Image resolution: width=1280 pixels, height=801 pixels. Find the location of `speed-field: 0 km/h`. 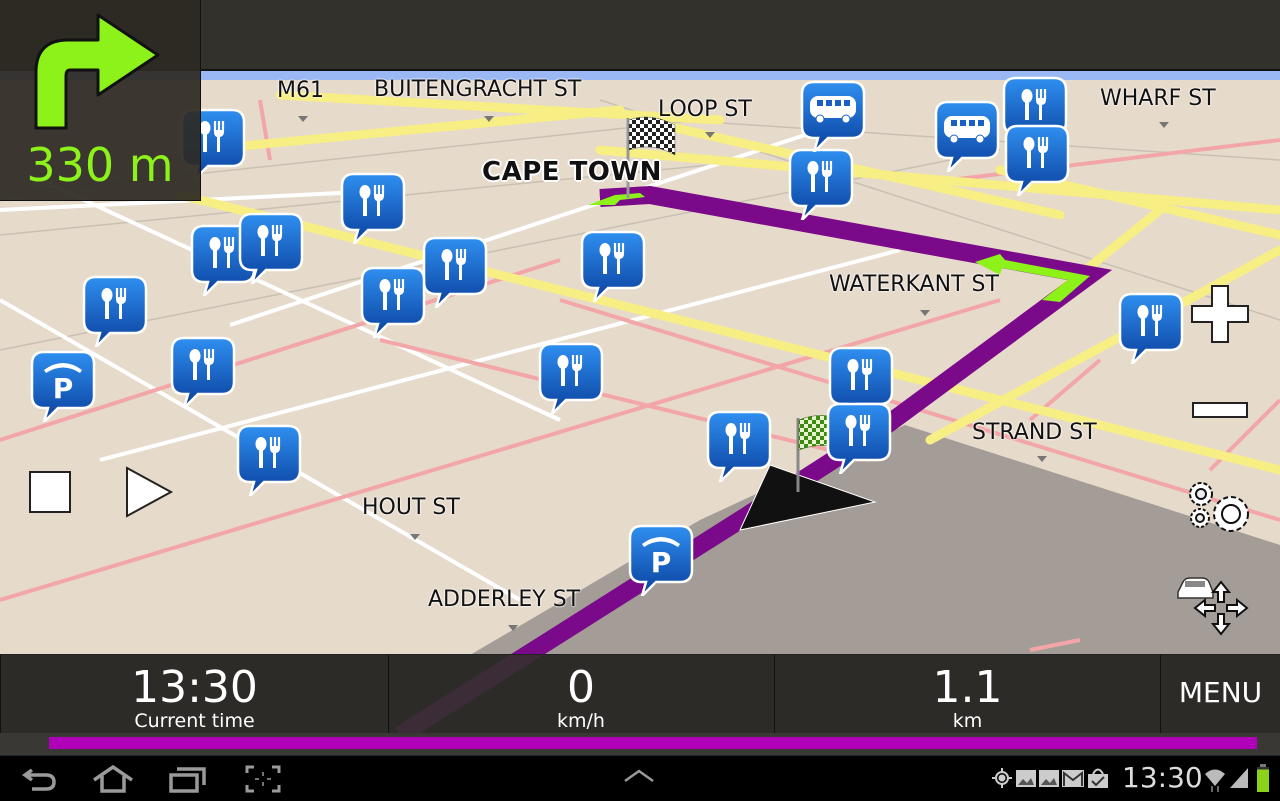

speed-field: 0 km/h is located at coordinates (581, 694).